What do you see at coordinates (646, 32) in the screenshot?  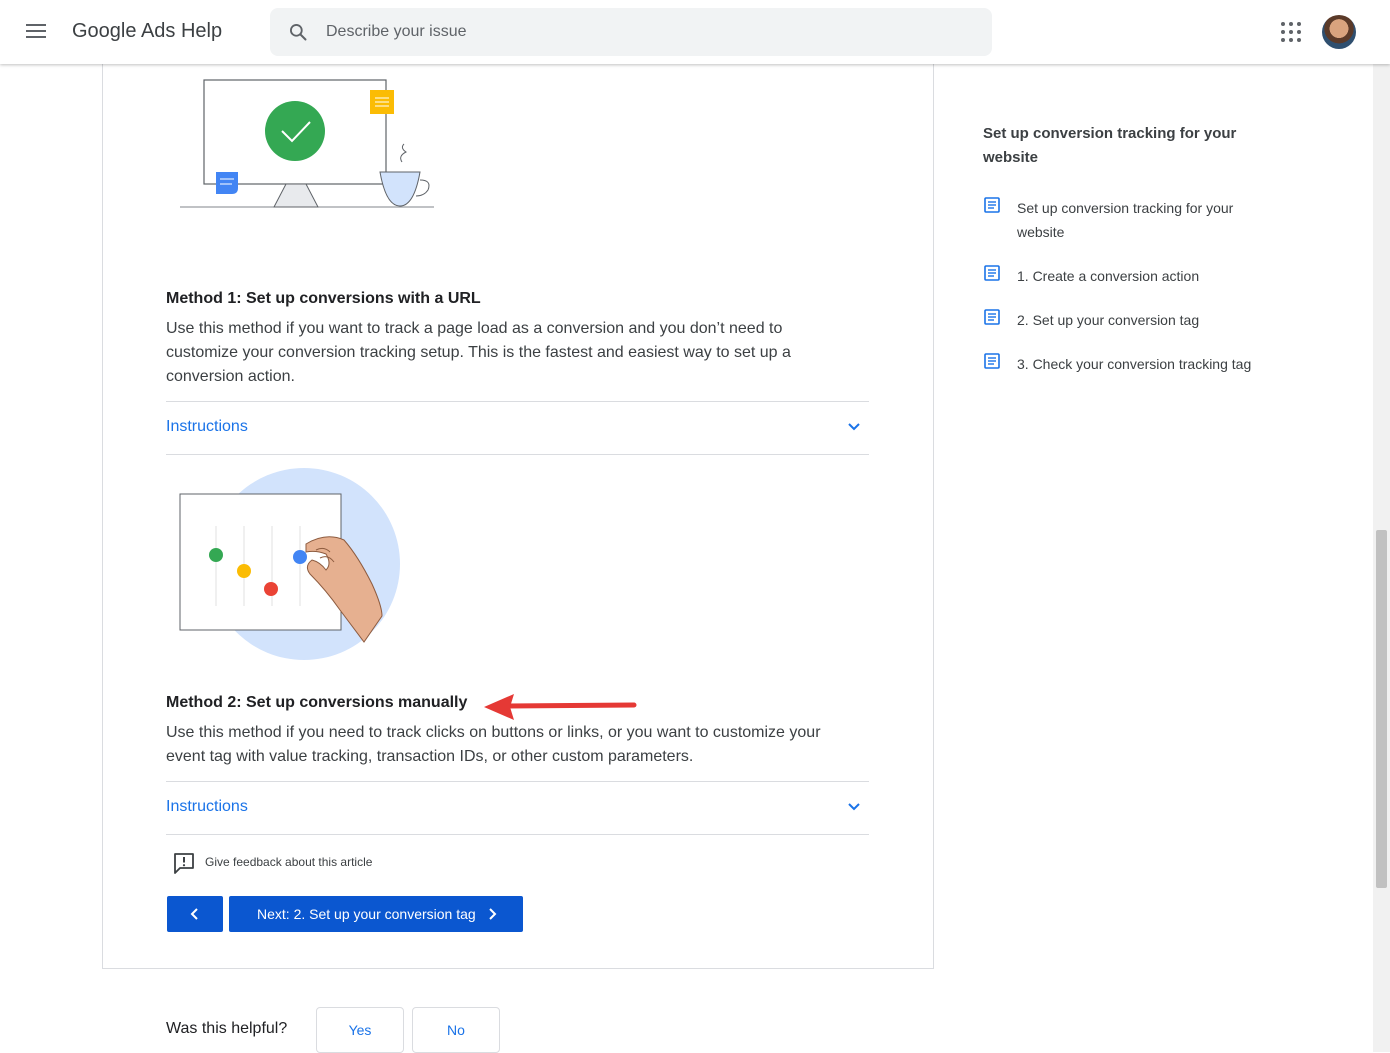 I see `search-input` at bounding box center [646, 32].